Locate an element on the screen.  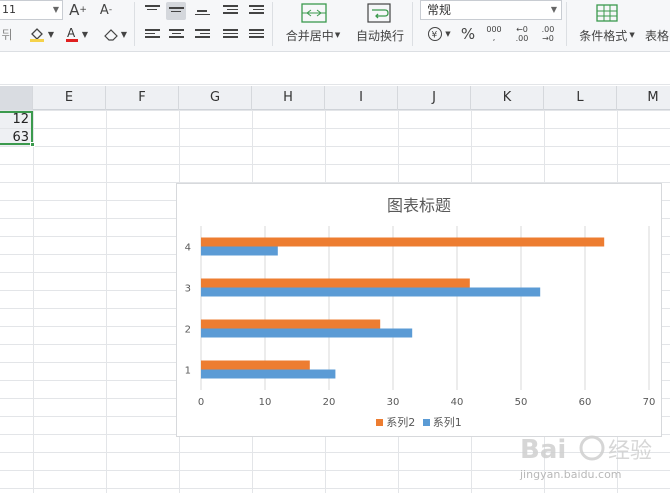
align-center-button is located at coordinates (176, 35).